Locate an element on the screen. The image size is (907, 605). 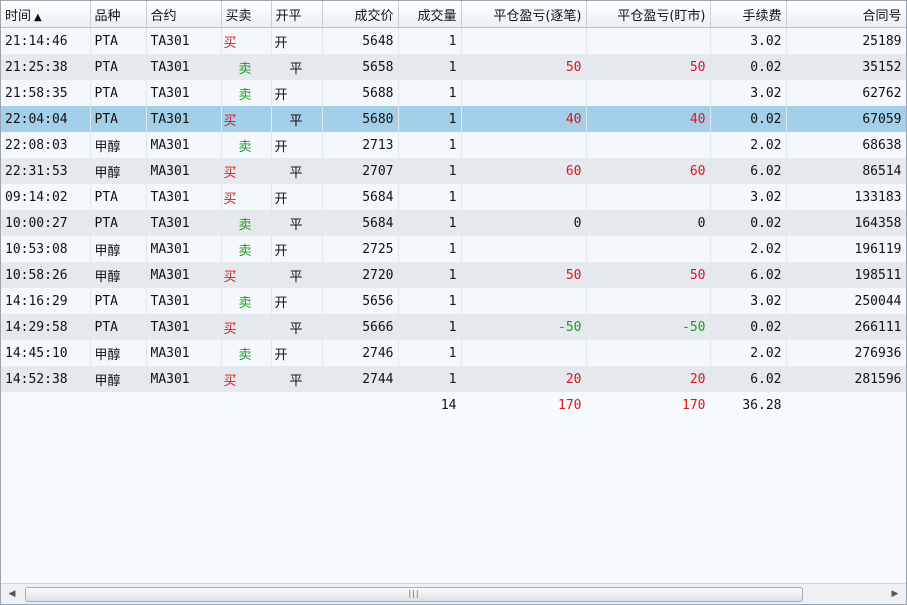
table-row: 14:52:38 甲醇 MA301 买平 2744 1 20 20 6.02 281596 is located at coordinates (453, 379).